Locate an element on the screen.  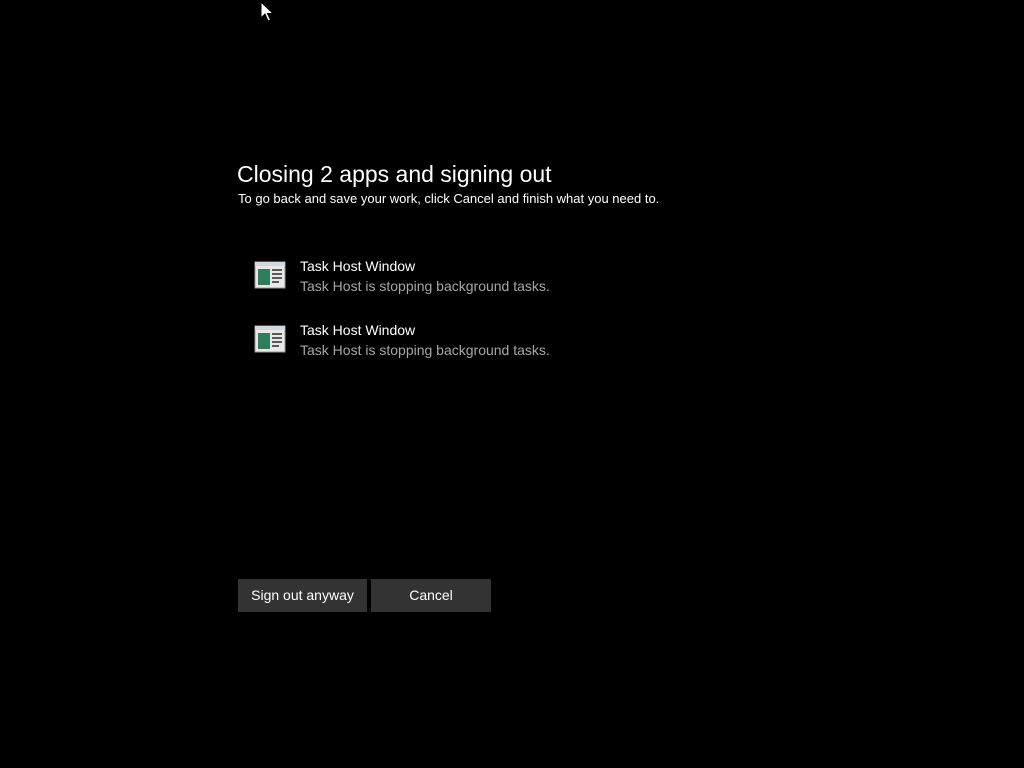
dialog-button-row: Sign out anyway Cancel is located at coordinates (364, 595).